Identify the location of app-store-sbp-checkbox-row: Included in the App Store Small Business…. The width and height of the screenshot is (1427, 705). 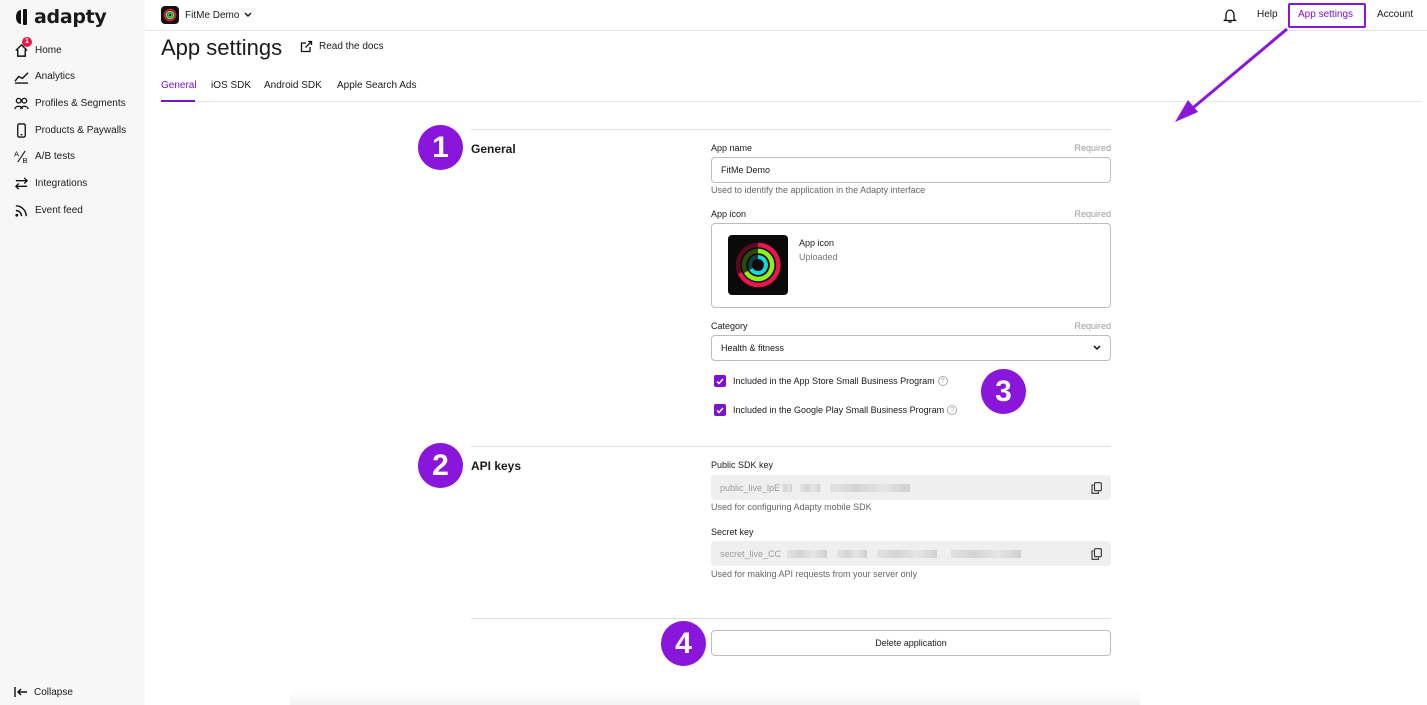
(831, 381).